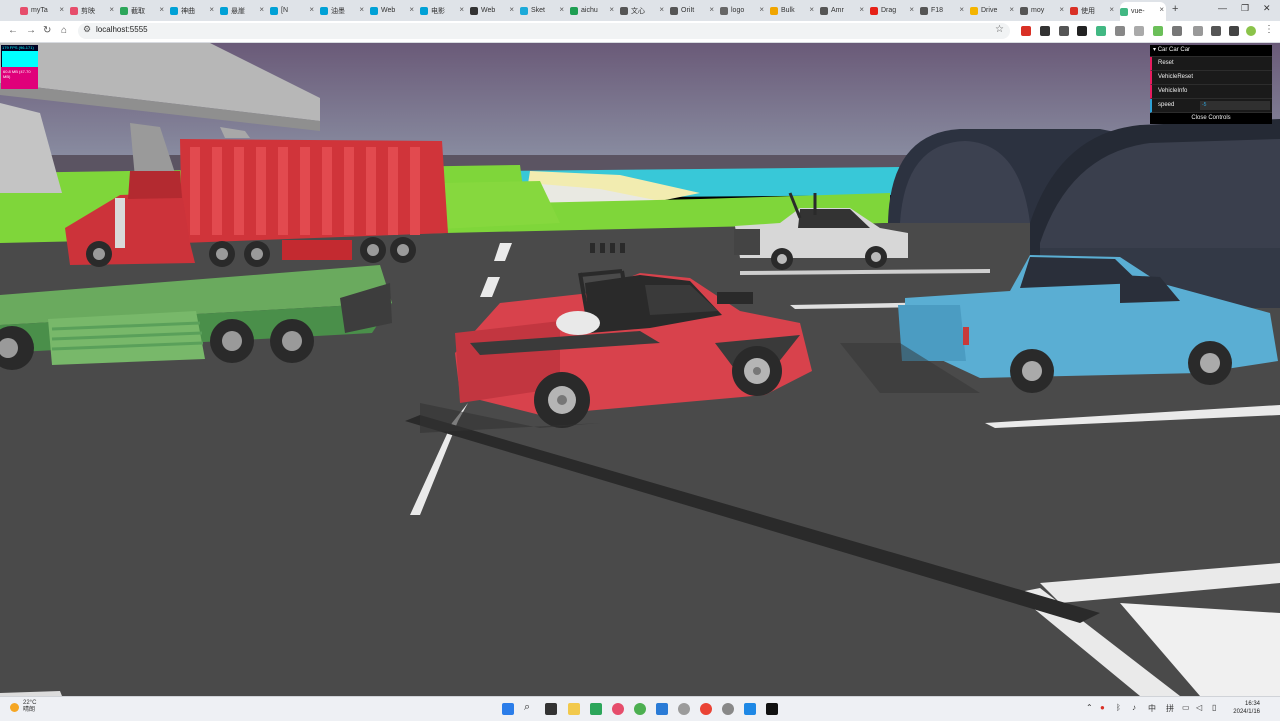  What do you see at coordinates (1134, 707) in the screenshot?
I see `tray-speaker-icon: ♪` at bounding box center [1134, 707].